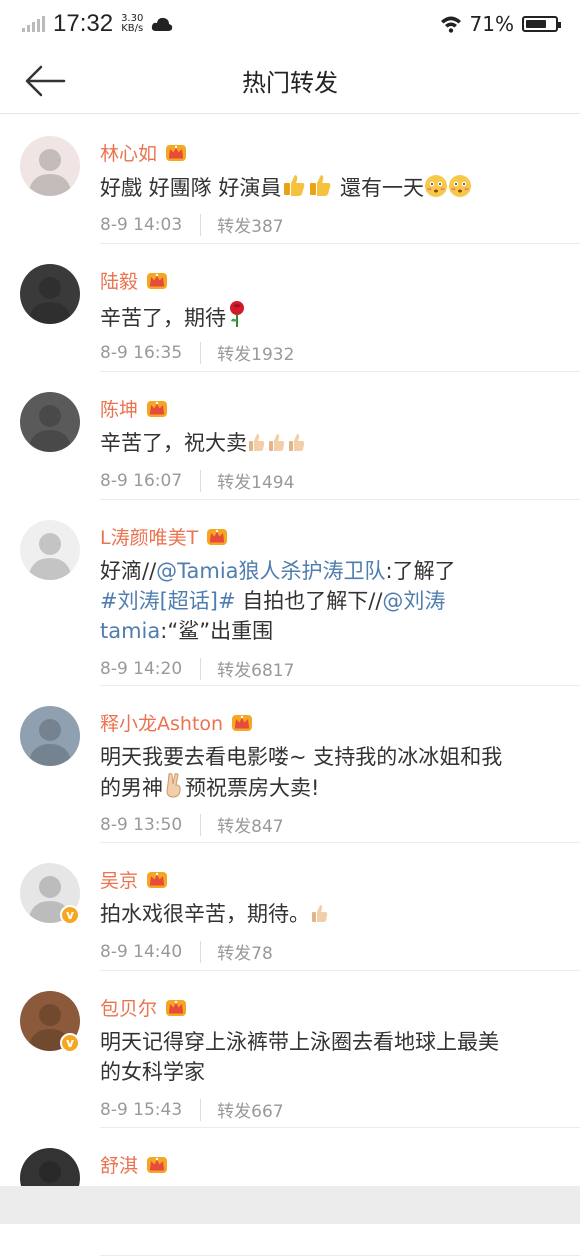  Describe the element at coordinates (119, 280) in the screenshot. I see `user-name: 陆毅` at that location.